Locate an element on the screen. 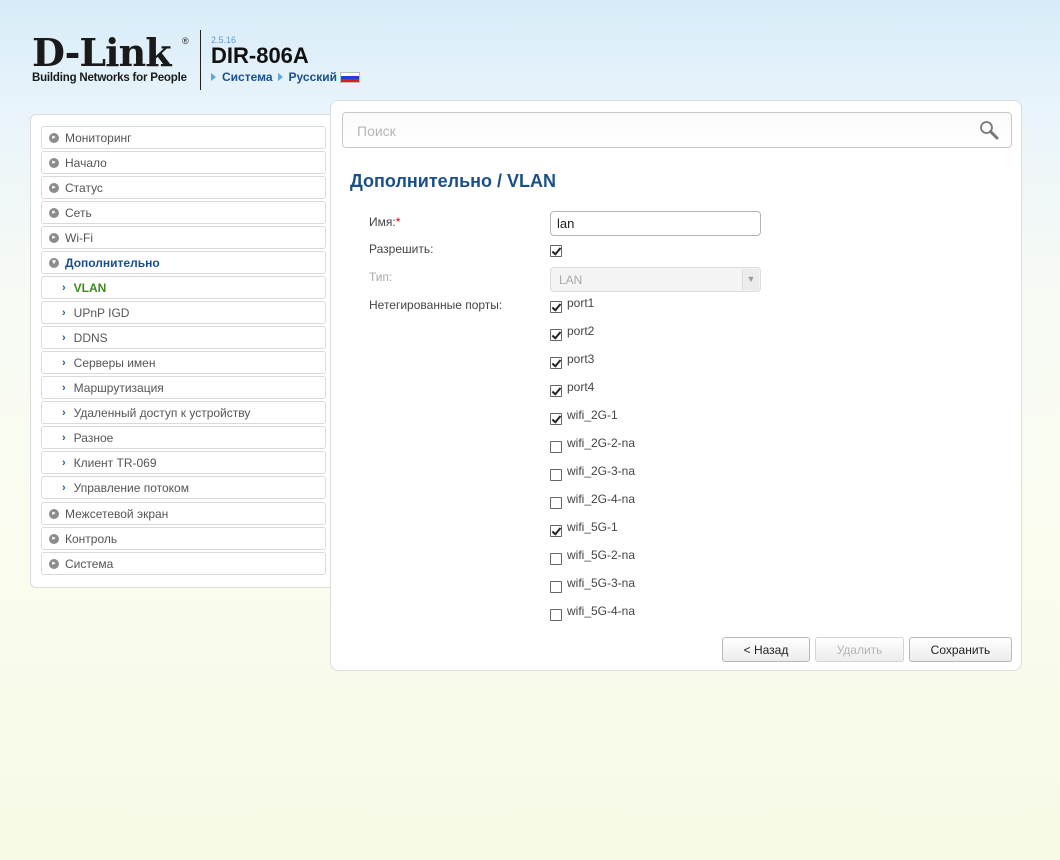  sidebar-item-dns-servers: › Серверы имен is located at coordinates (183, 362).